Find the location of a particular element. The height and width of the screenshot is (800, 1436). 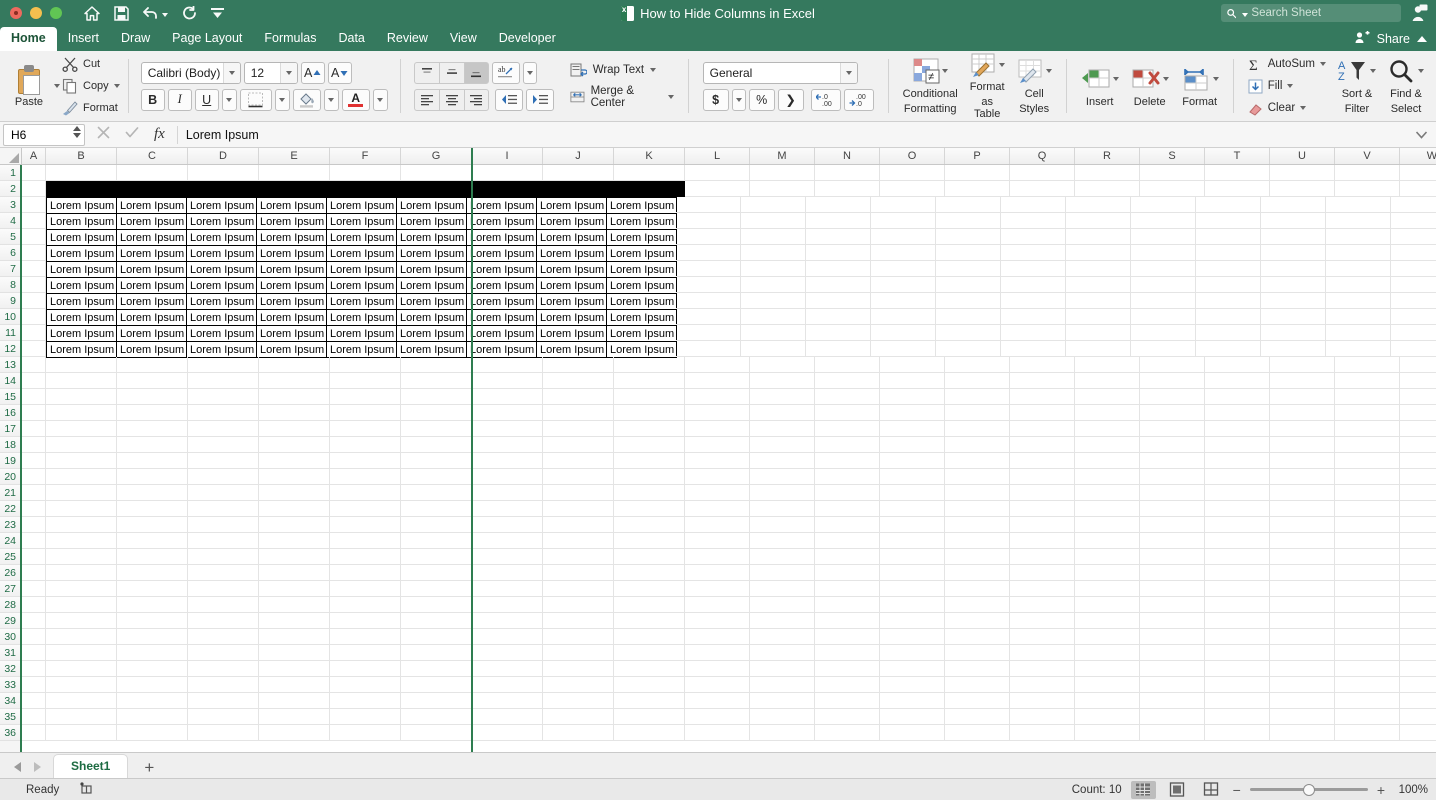

cell-N25 is located at coordinates (847, 557).